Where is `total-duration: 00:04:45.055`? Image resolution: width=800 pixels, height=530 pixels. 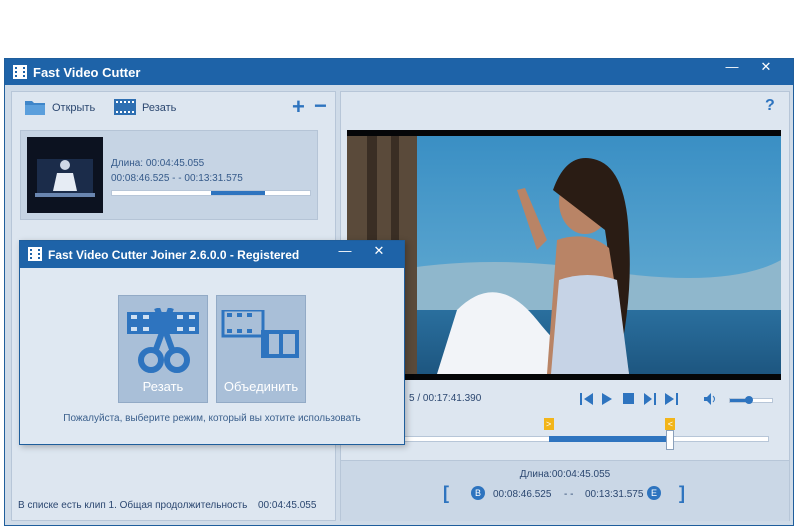
total-duration: 00:04:45.055 is located at coordinates (287, 505).